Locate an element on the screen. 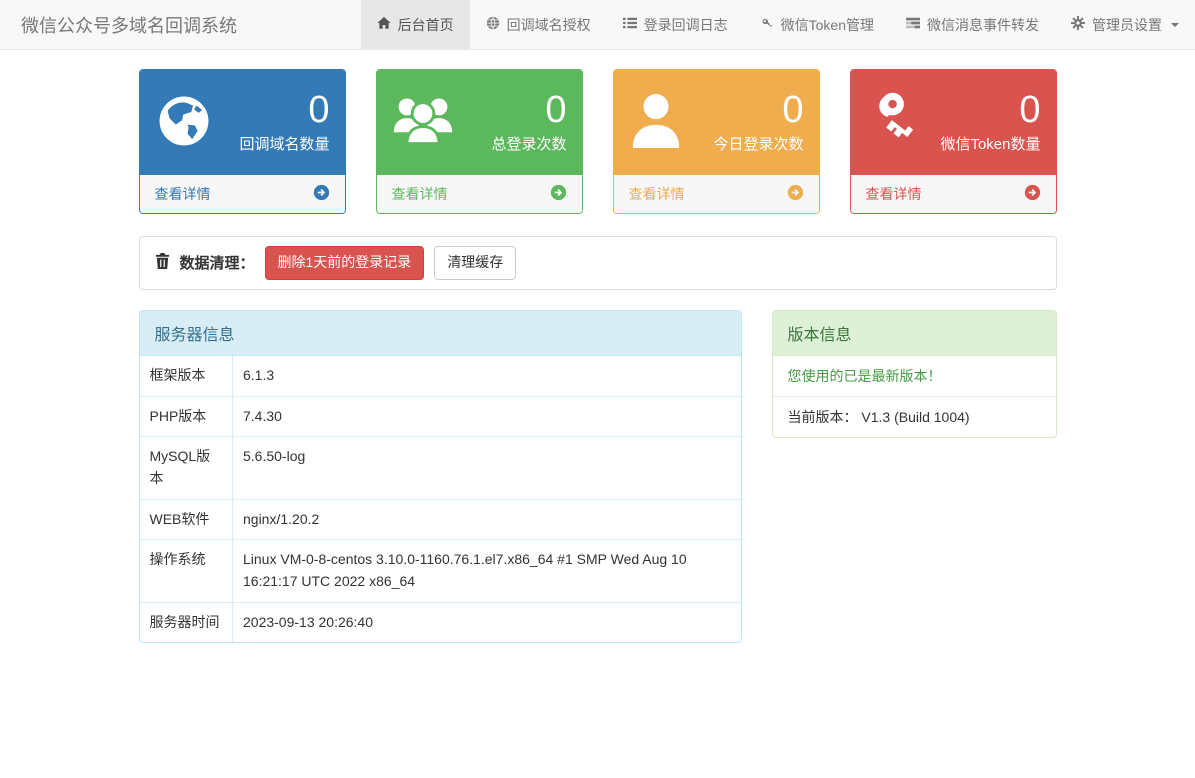  stat-panel-total-logins: 0 总登录次数 查看详情 is located at coordinates (479, 141).